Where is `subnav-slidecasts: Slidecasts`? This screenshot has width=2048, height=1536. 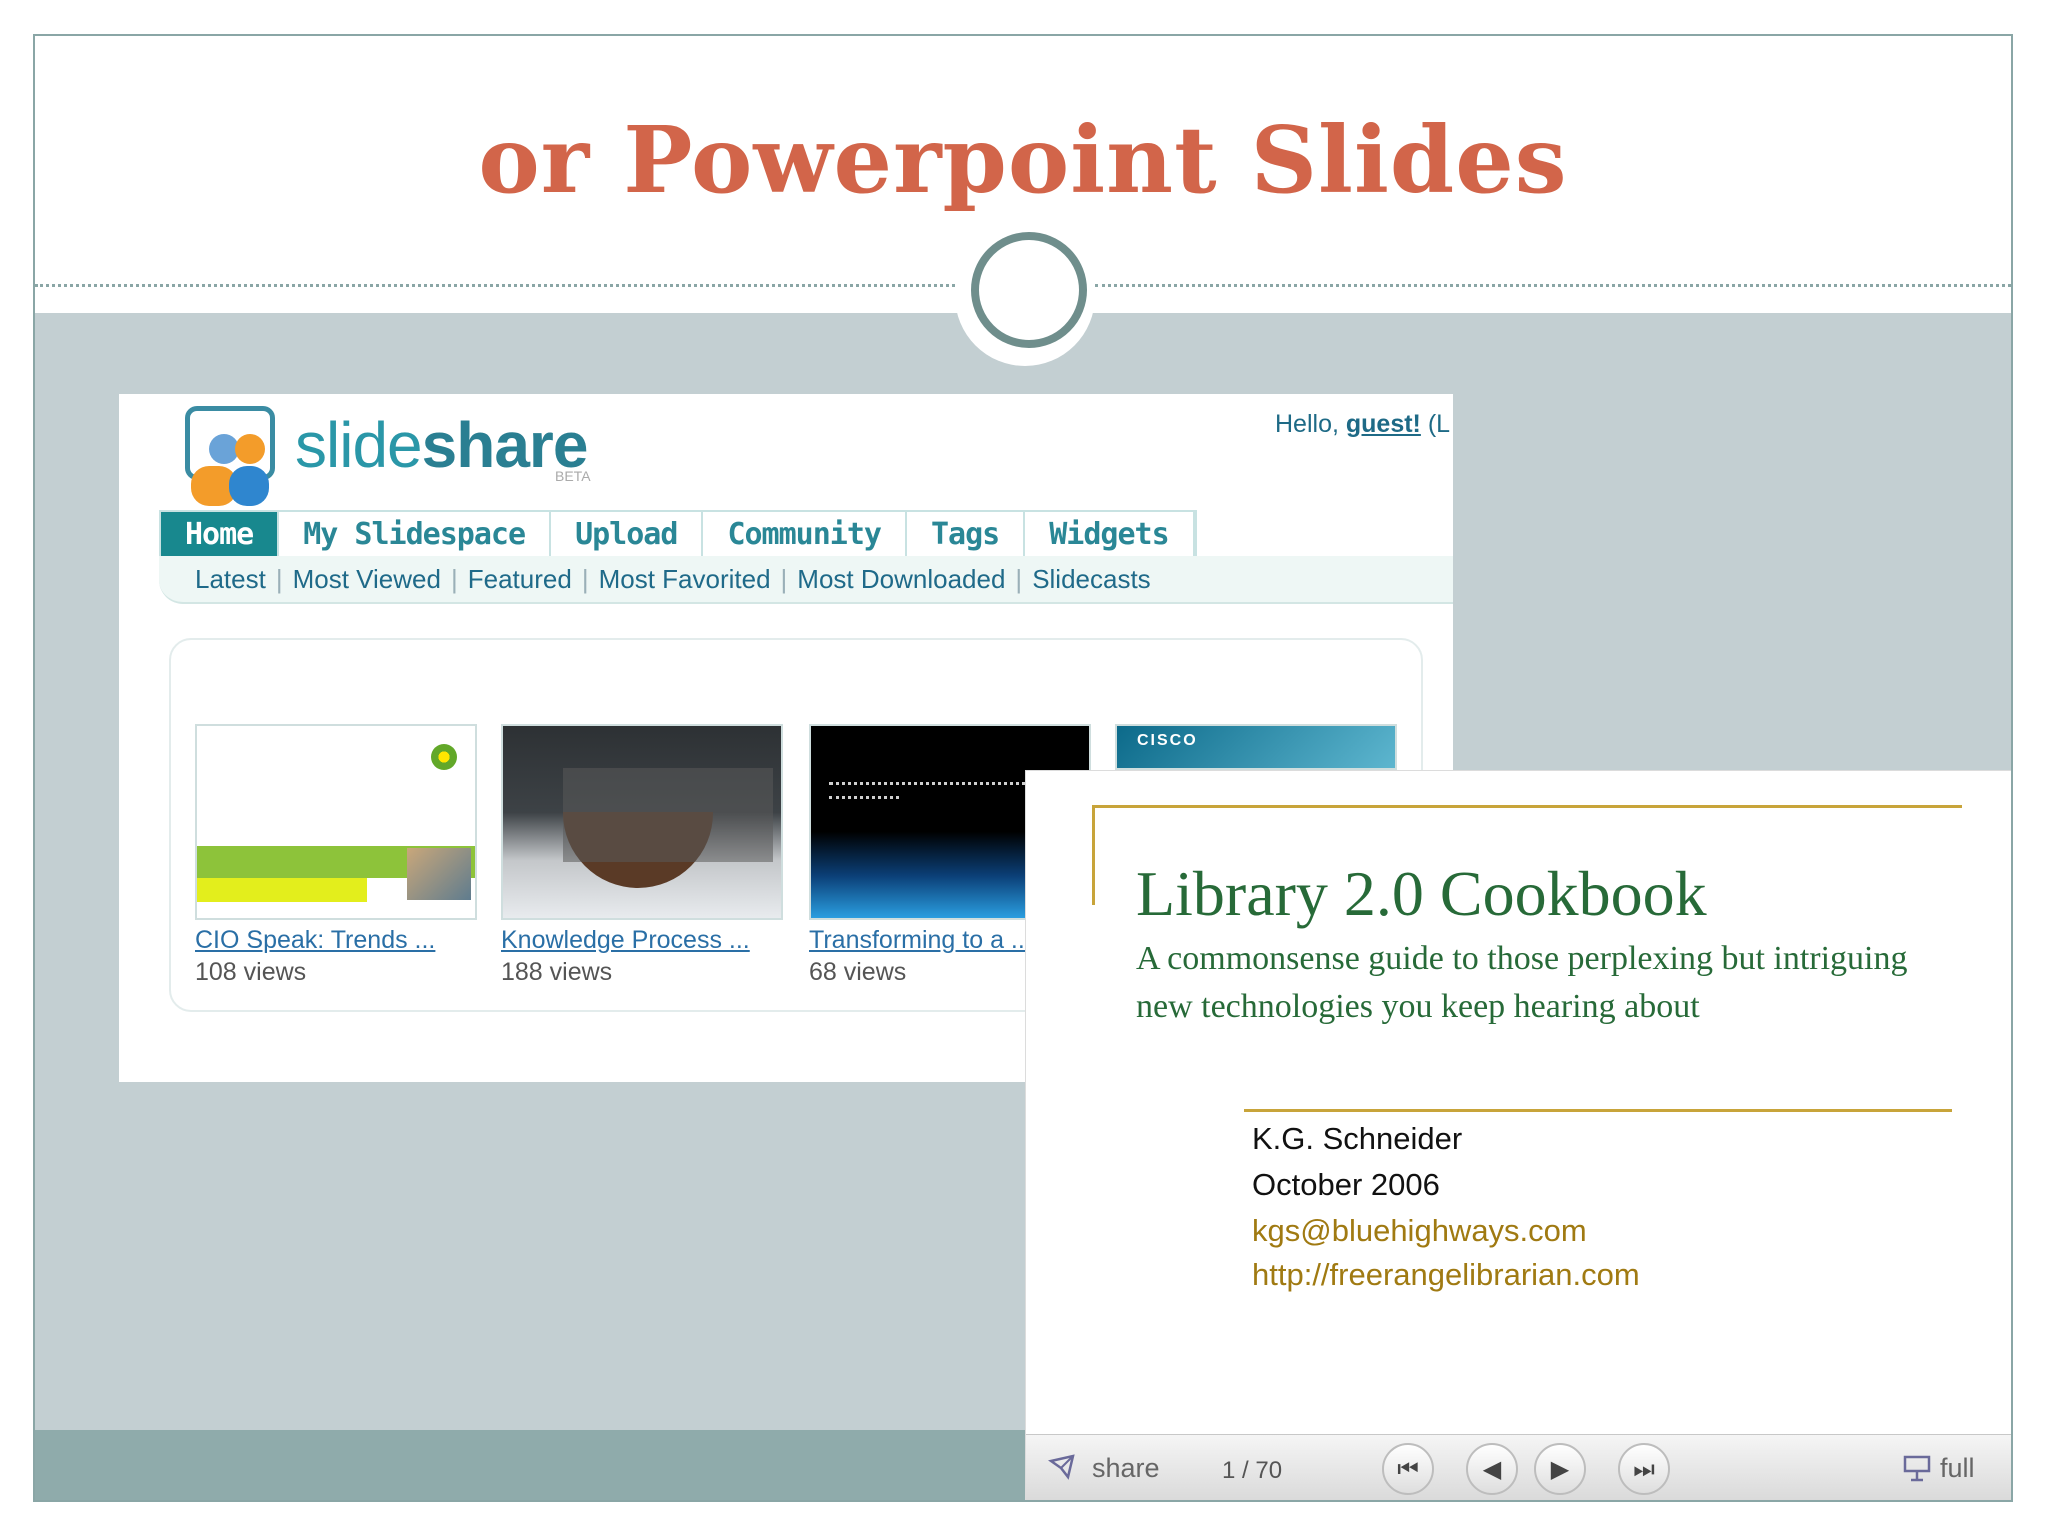 subnav-slidecasts: Slidecasts is located at coordinates (1091, 579).